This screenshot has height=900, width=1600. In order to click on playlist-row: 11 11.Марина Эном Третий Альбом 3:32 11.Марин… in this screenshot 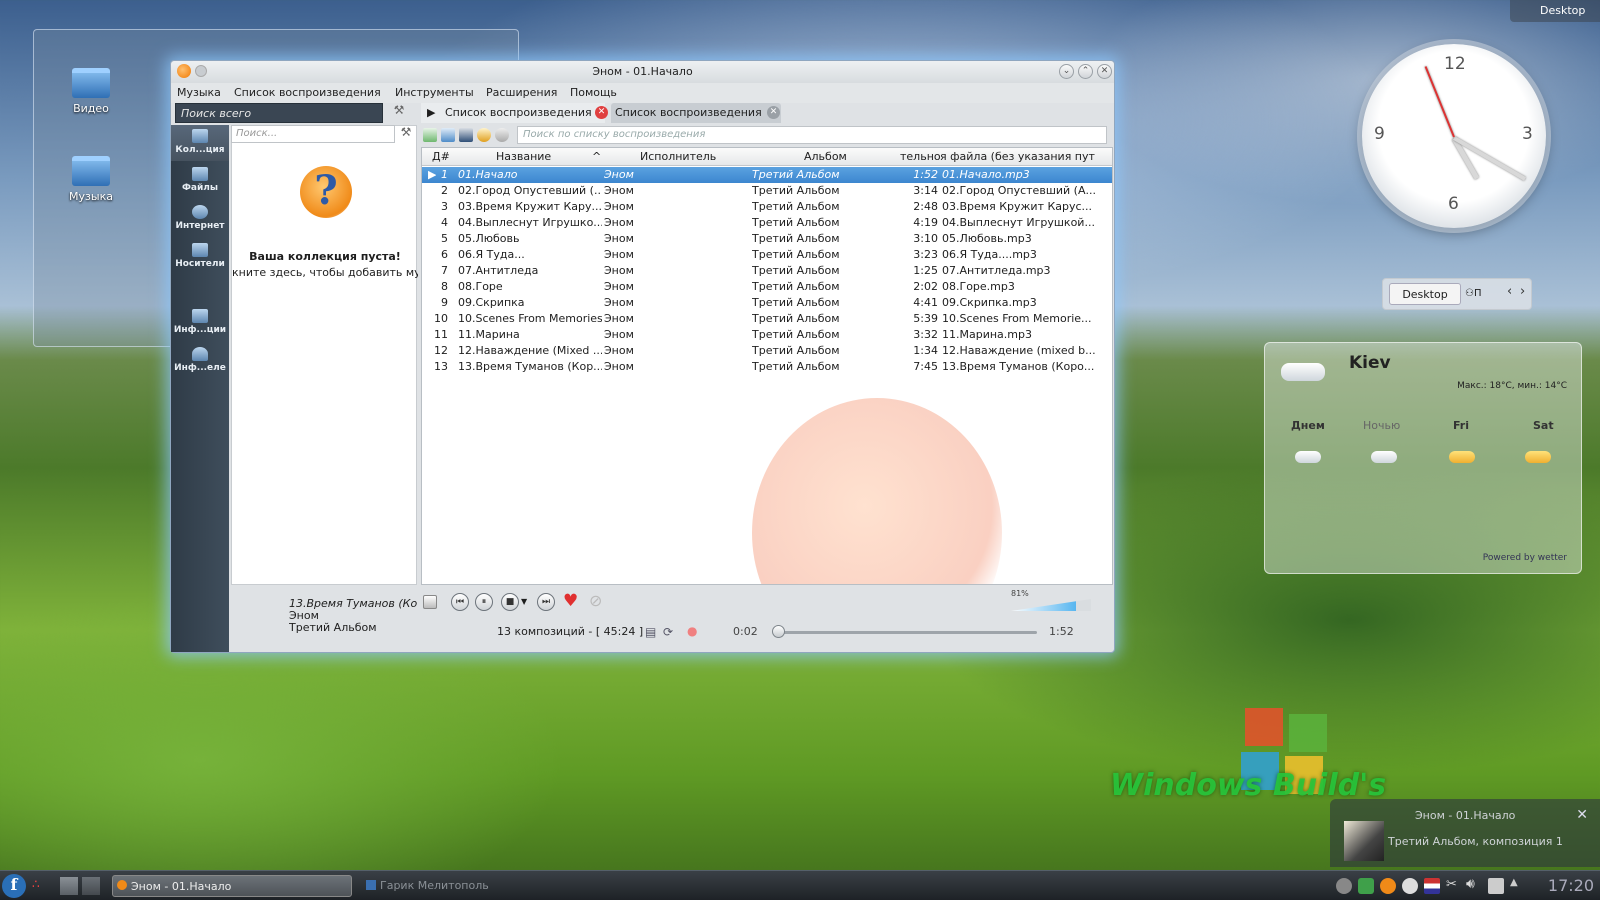, I will do `click(767, 335)`.